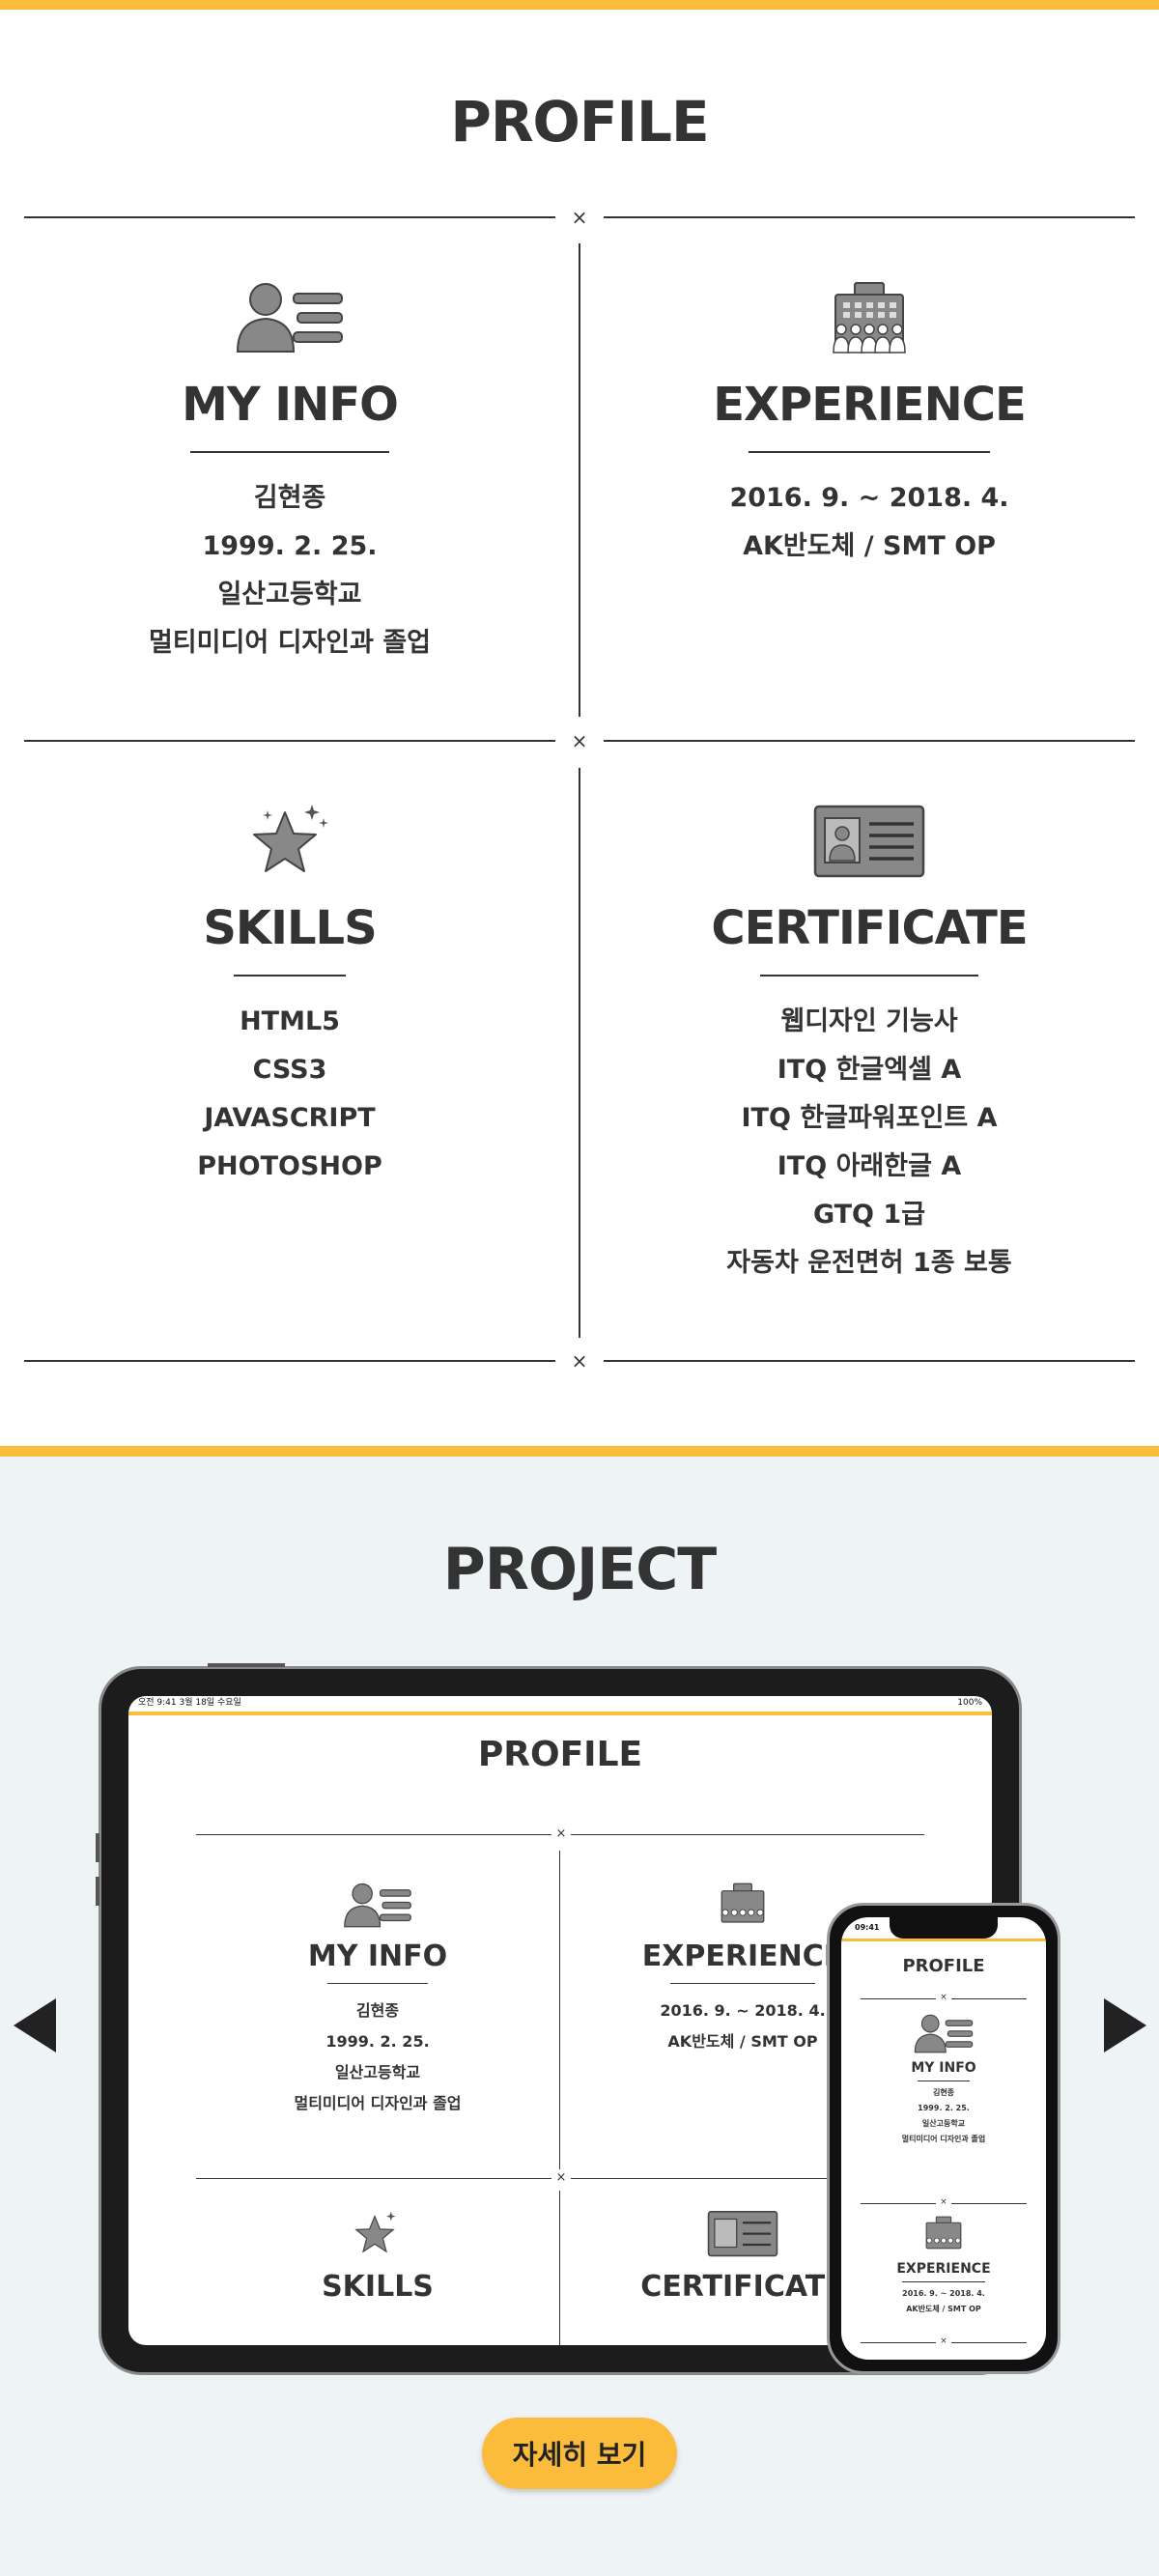 This screenshot has width=1159, height=2576. Describe the element at coordinates (944, 1928) in the screenshot. I see `phone-notch` at that location.